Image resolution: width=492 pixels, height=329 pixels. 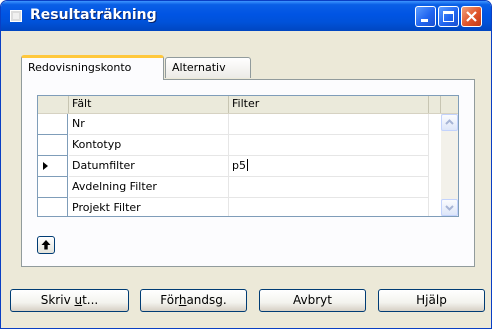 What do you see at coordinates (329, 104) in the screenshot?
I see `column-header-filter: Filter` at bounding box center [329, 104].